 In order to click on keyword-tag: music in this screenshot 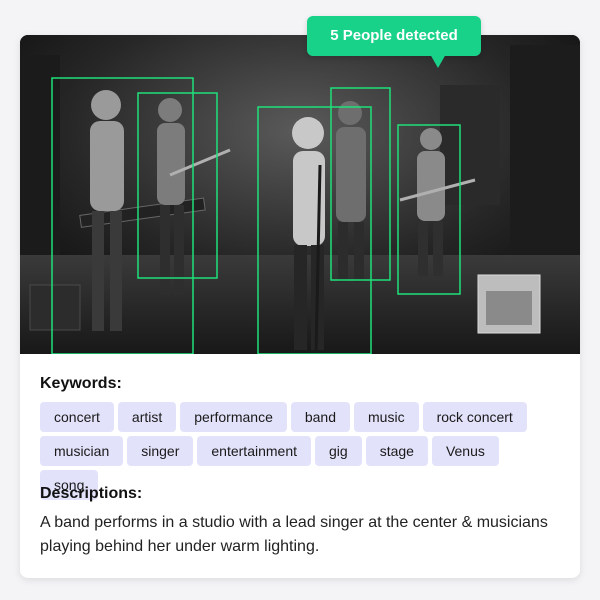, I will do `click(386, 417)`.